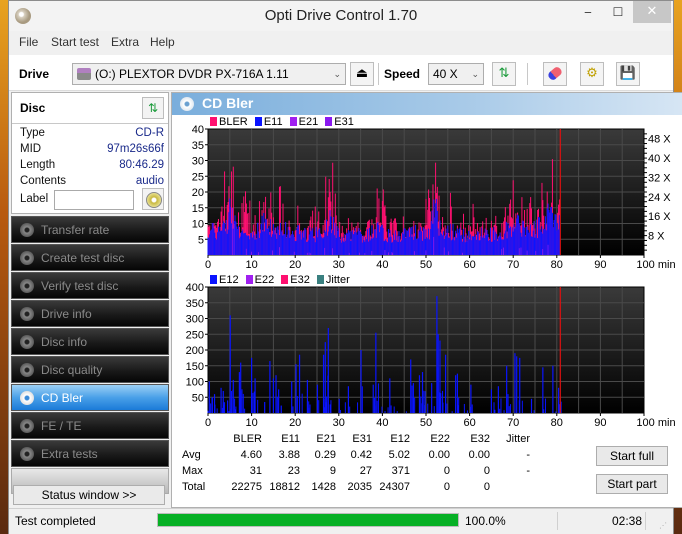 Image resolution: width=682 pixels, height=534 pixels. I want to click on cd-label-button, so click(153, 199).